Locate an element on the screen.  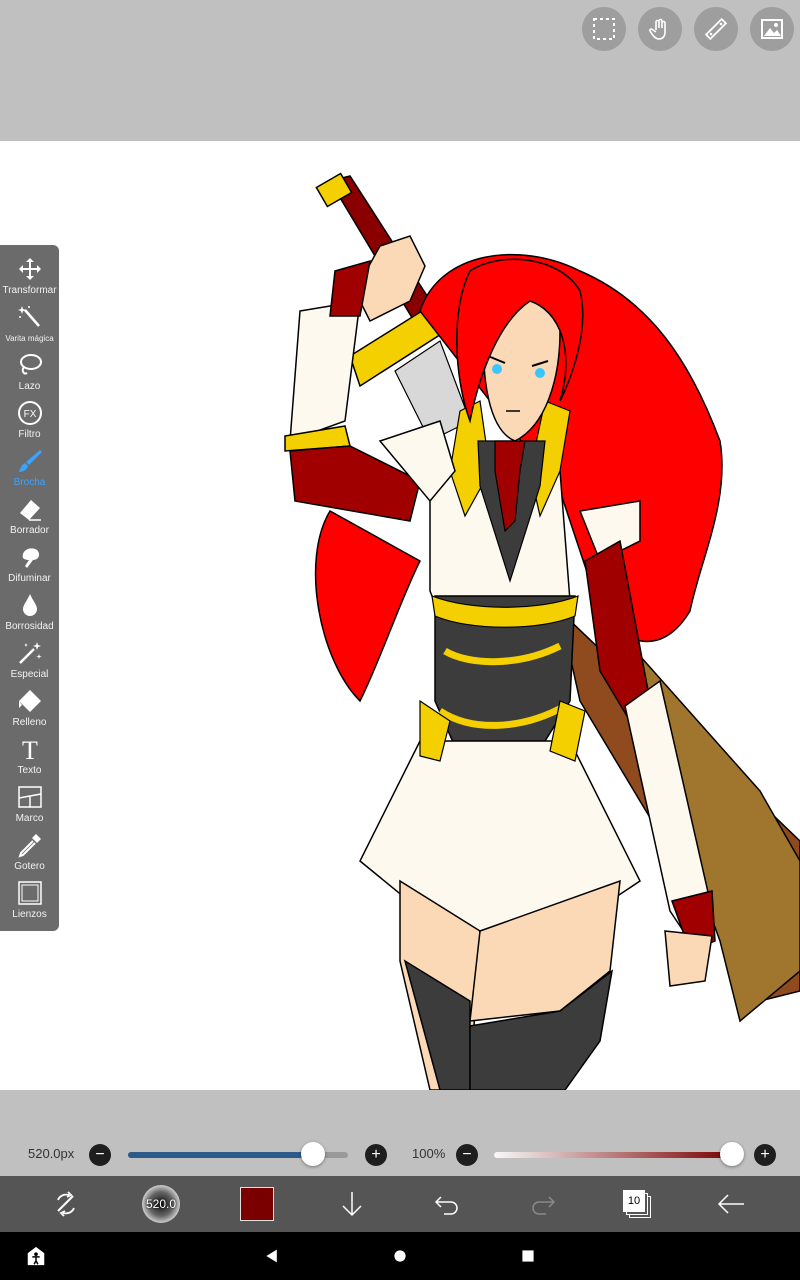
tool-blur: Borrosidad is located at coordinates (29, 615).